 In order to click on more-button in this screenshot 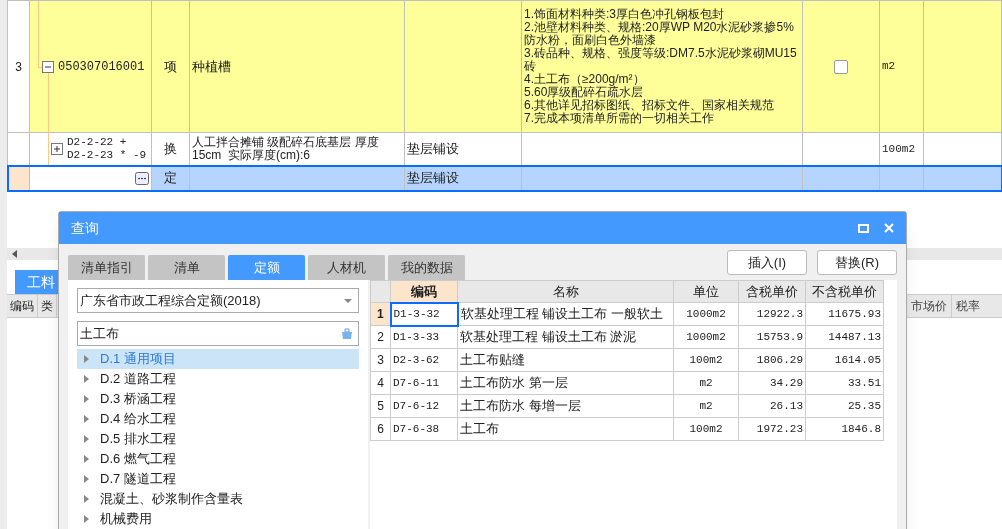, I will do `click(142, 179)`.